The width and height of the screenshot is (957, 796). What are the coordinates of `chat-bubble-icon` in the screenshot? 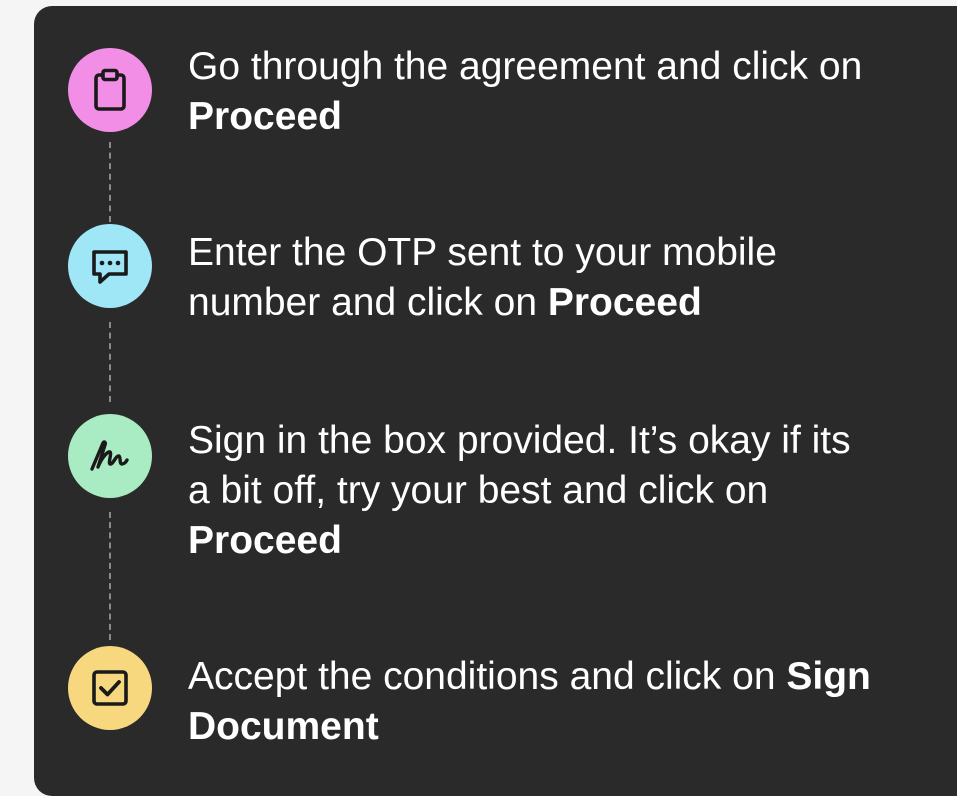 It's located at (110, 266).